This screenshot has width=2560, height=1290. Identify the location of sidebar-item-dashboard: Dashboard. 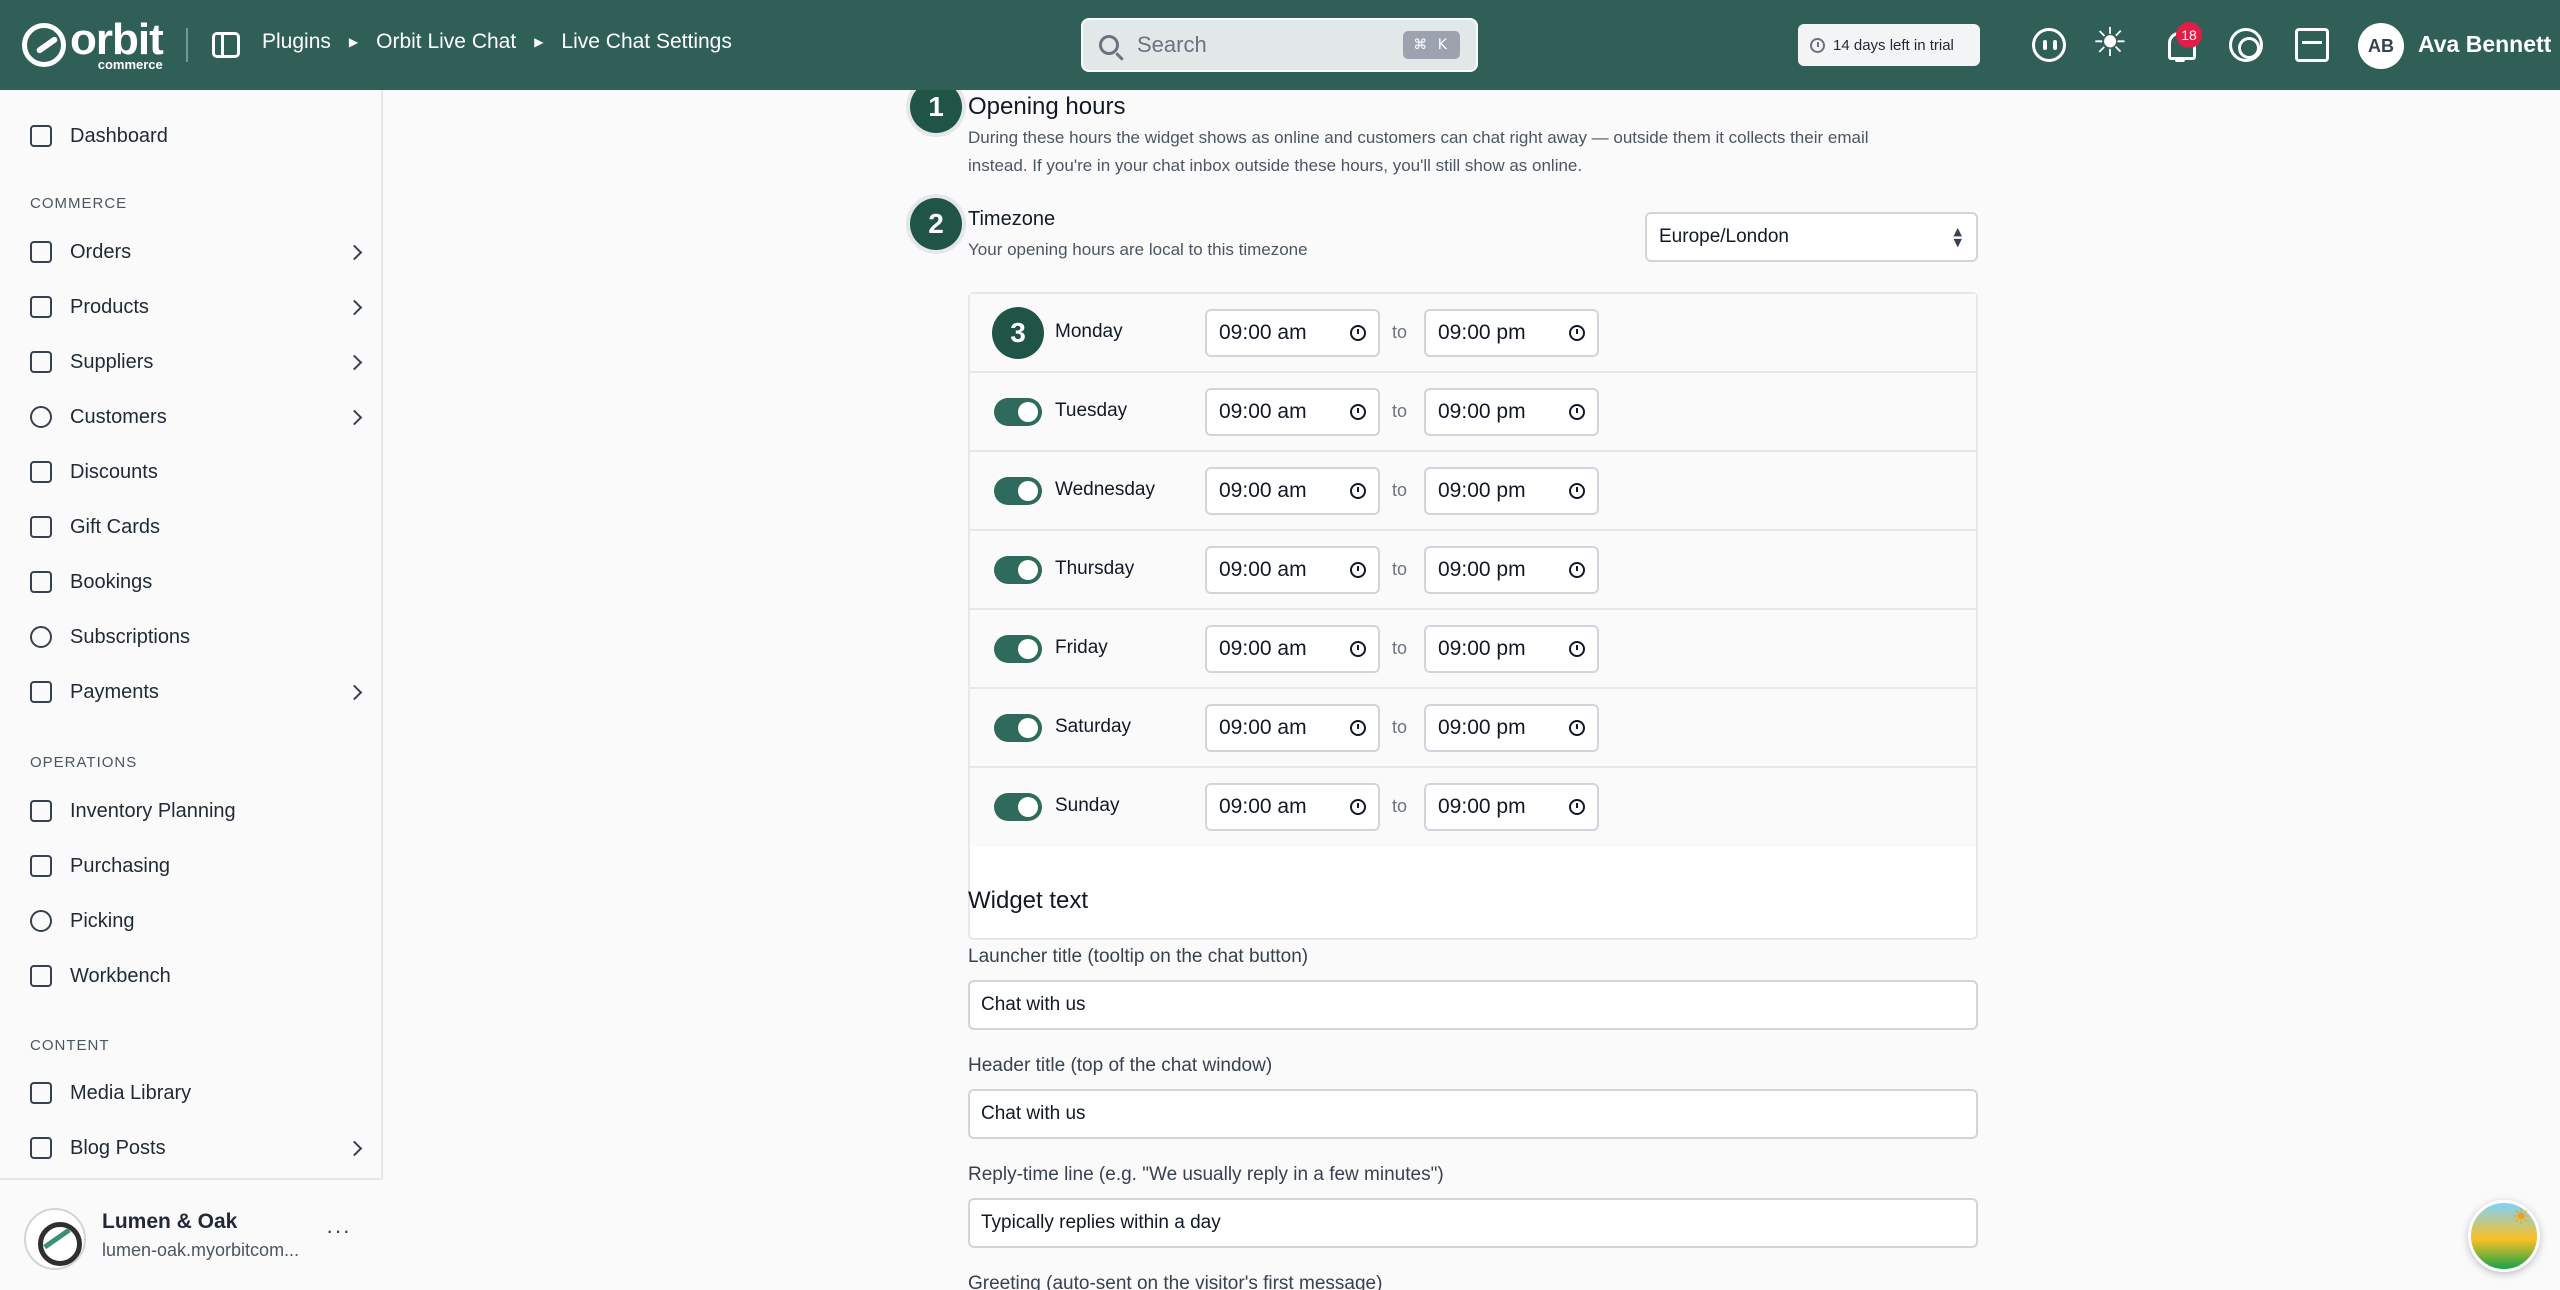
(195, 136).